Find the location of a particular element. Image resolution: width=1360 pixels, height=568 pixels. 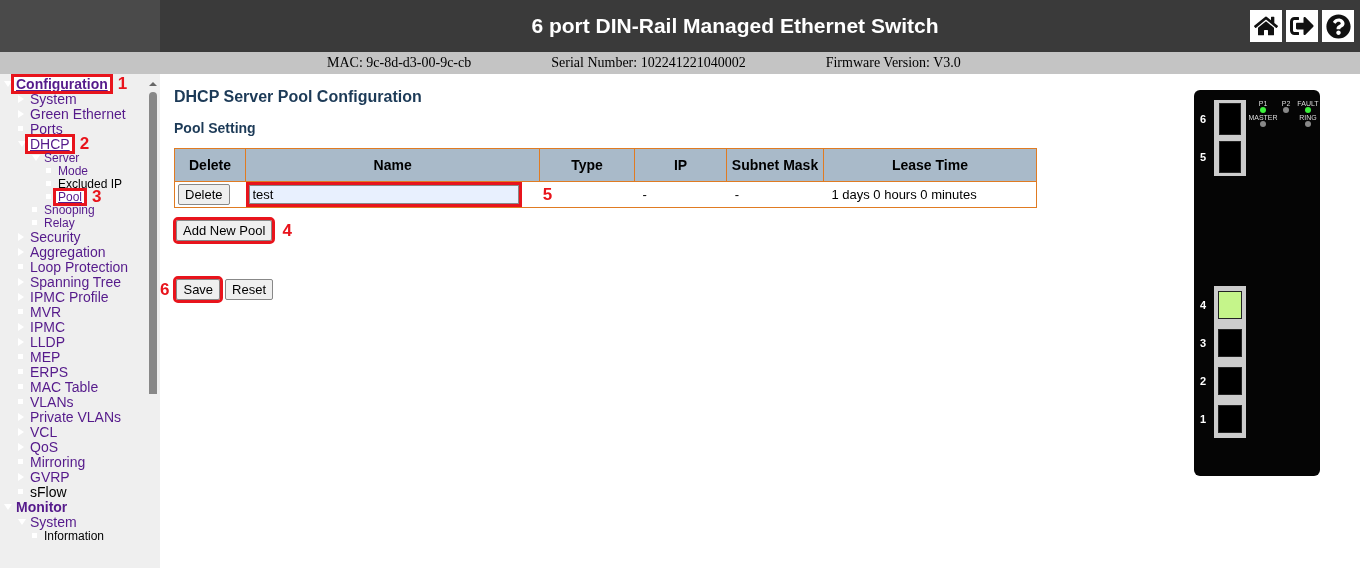

nav-link: Configuration is located at coordinates (62, 83).